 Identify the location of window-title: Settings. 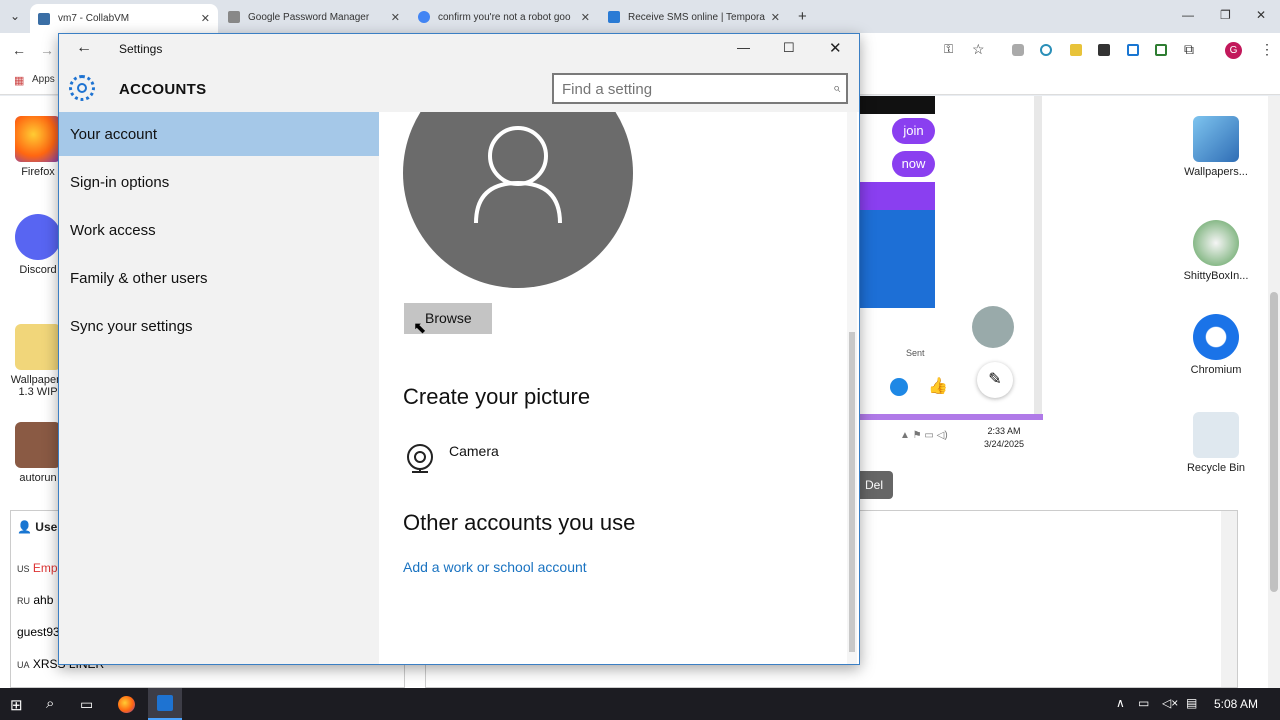
(141, 49).